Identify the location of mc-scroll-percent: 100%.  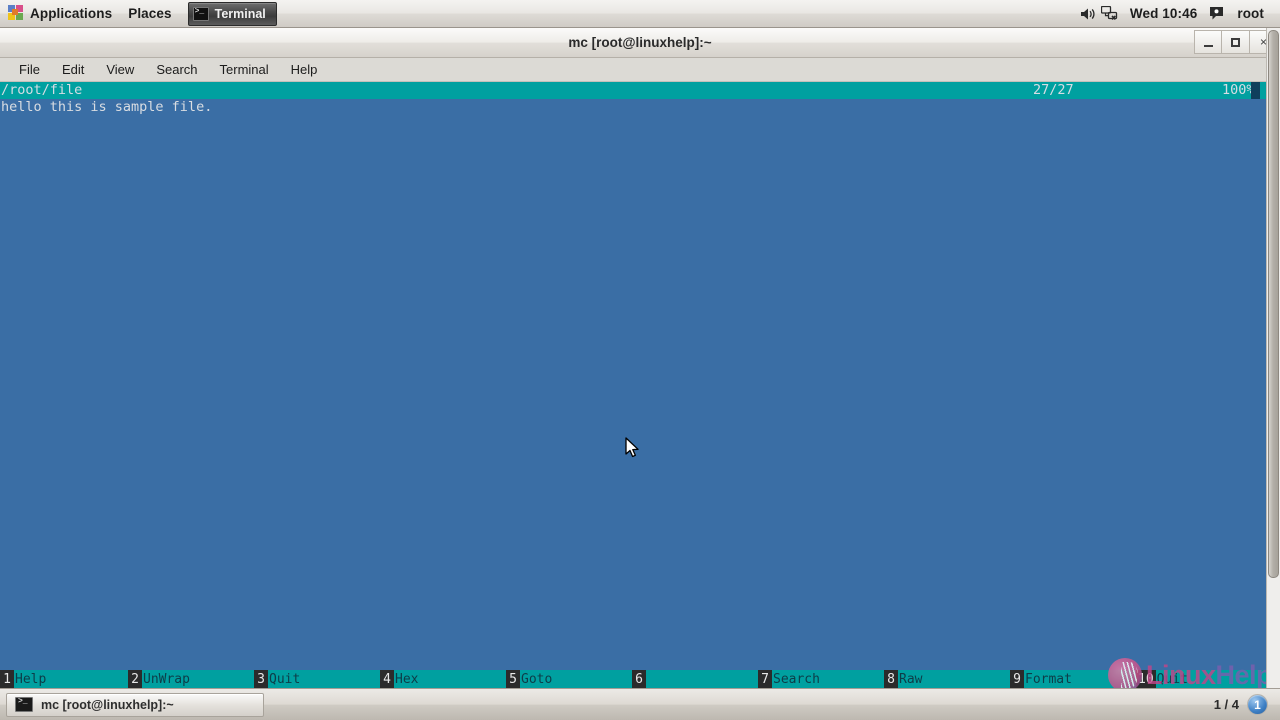
(1238, 90).